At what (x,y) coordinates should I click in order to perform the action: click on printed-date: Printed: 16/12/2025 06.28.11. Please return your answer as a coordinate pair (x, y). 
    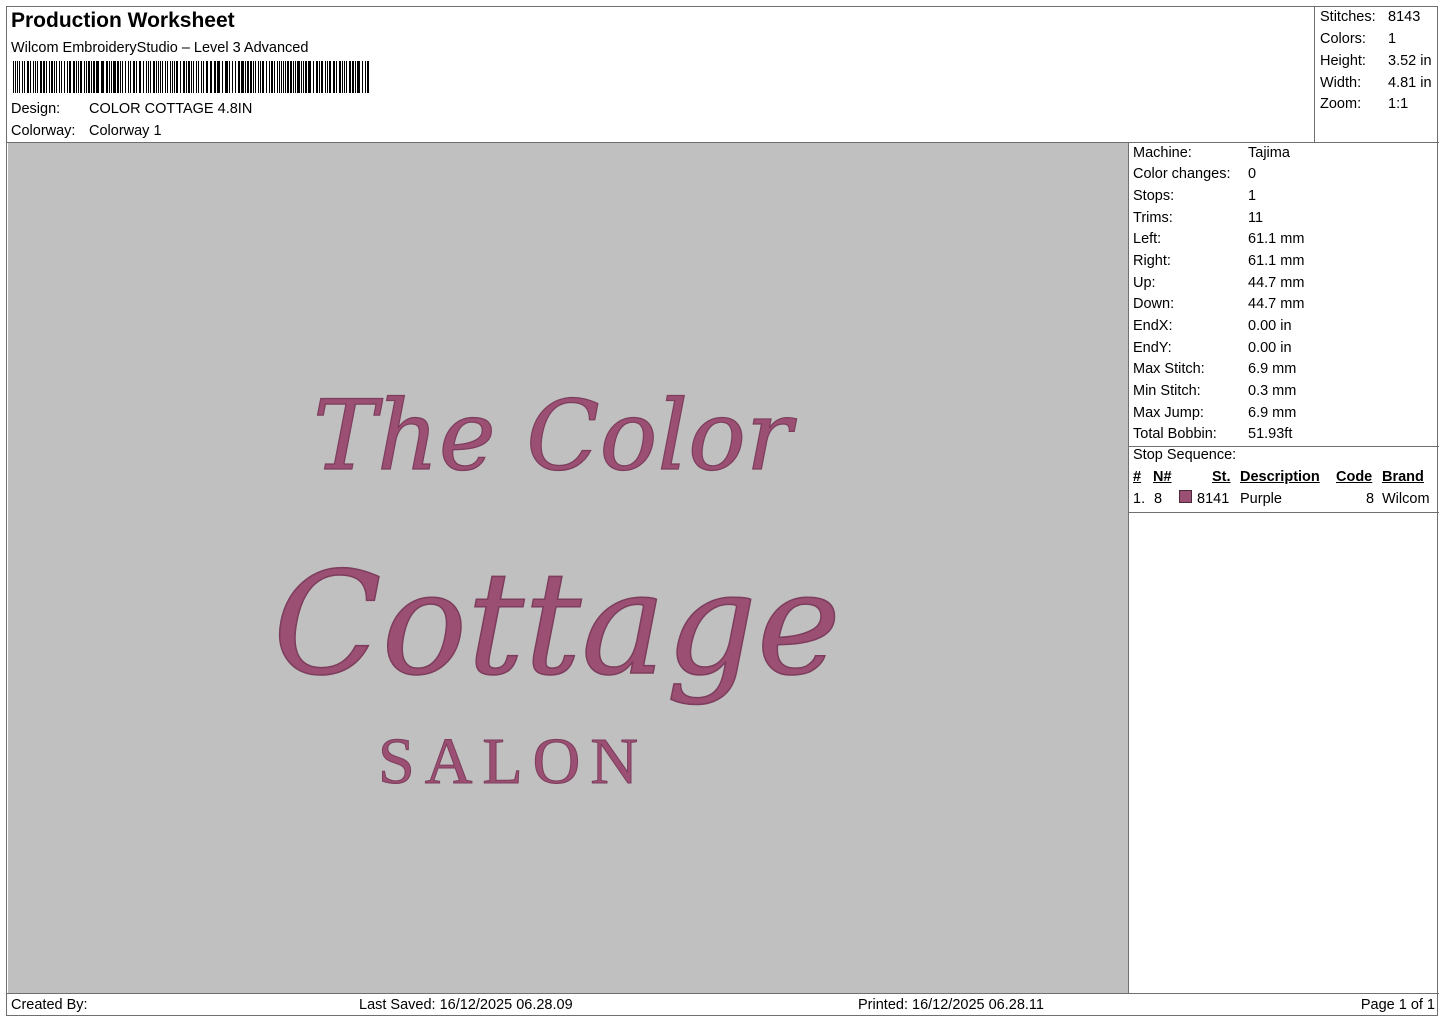
    Looking at the image, I should click on (951, 1005).